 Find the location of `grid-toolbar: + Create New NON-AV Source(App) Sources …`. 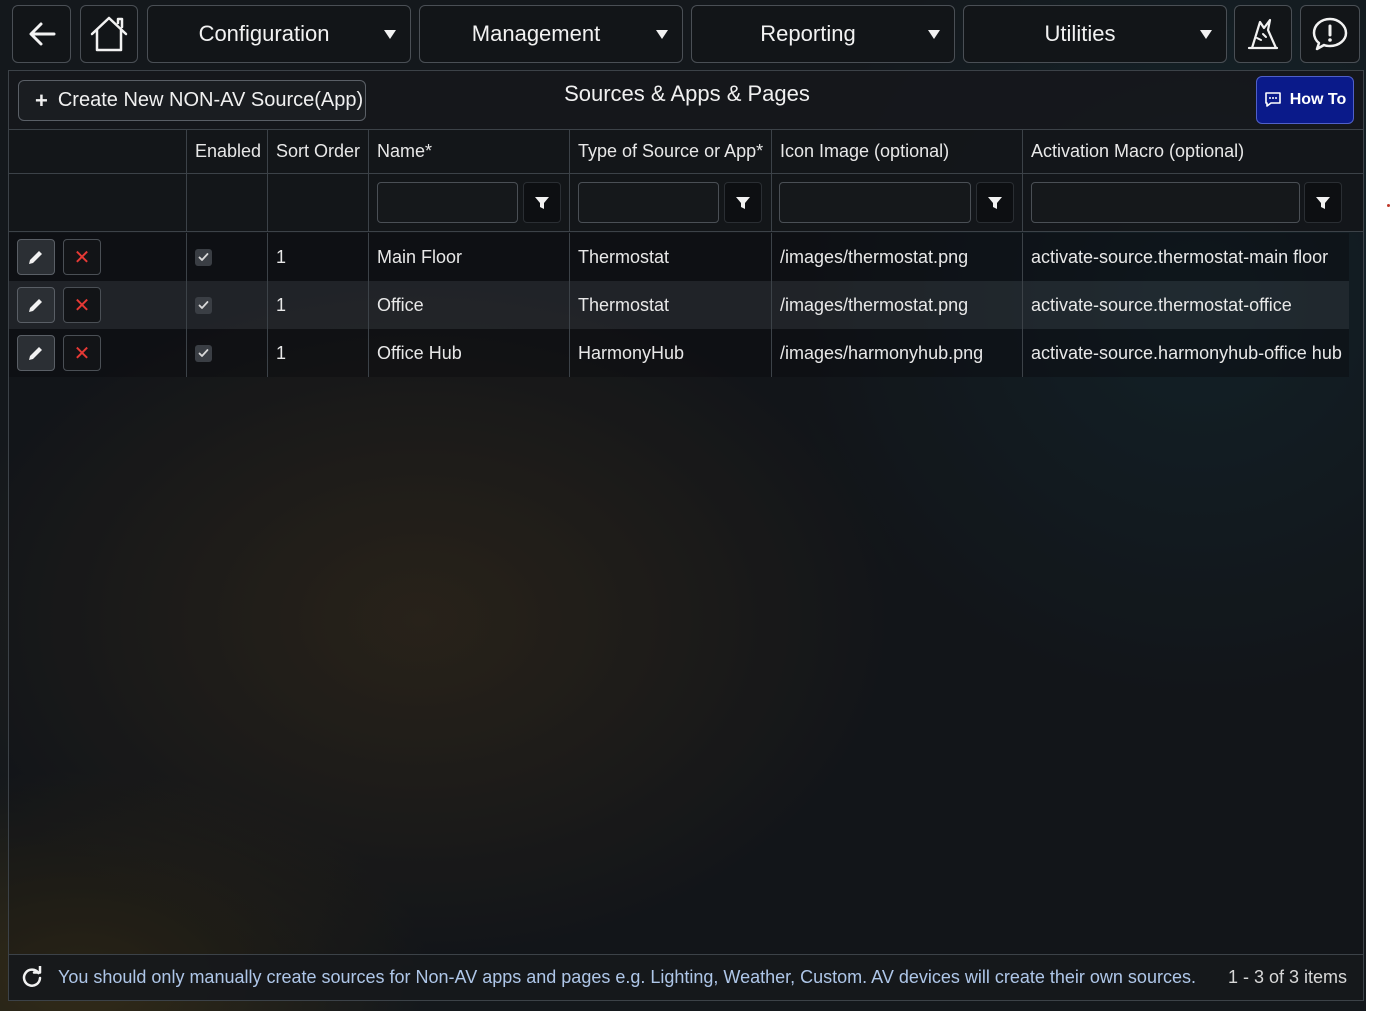

grid-toolbar: + Create New NON-AV Source(App) Sources … is located at coordinates (686, 100).